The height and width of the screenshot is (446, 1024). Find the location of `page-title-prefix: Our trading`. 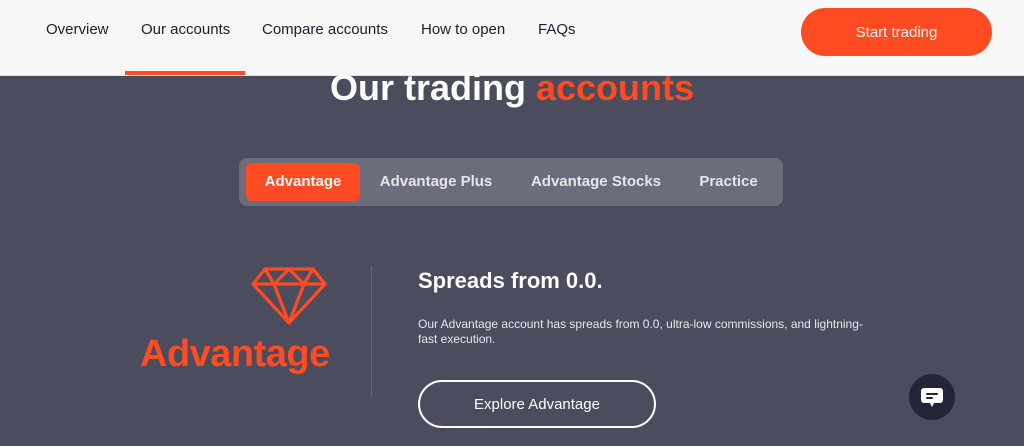

page-title-prefix: Our trading is located at coordinates (427, 87).